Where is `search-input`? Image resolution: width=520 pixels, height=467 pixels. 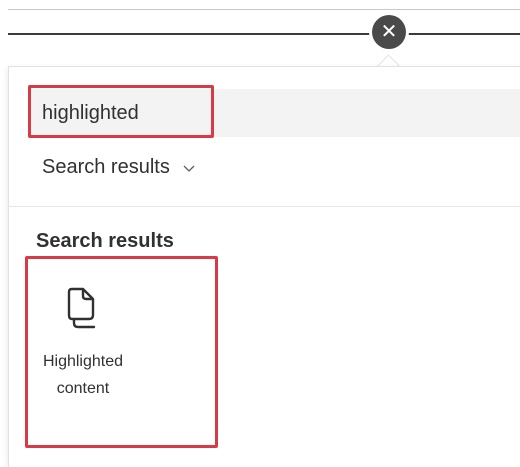 search-input is located at coordinates (192, 113).